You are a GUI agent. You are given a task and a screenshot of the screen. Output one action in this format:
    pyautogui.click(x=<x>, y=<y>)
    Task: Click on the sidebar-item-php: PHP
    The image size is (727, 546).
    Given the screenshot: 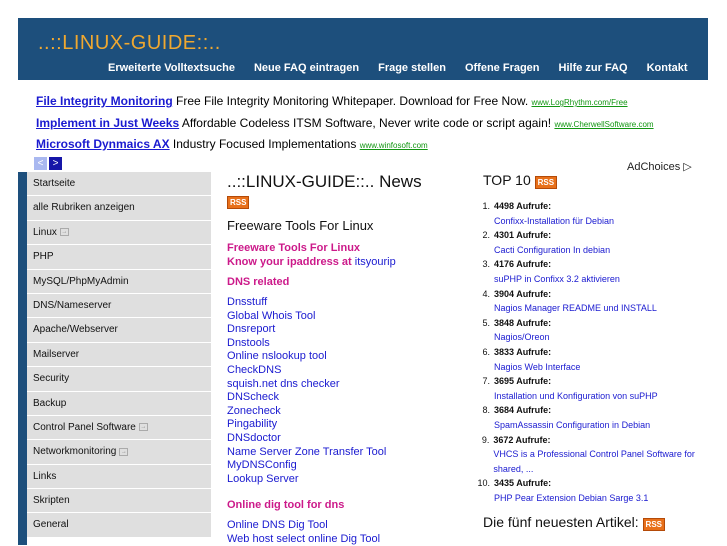 What is the action you would take?
    pyautogui.click(x=119, y=257)
    